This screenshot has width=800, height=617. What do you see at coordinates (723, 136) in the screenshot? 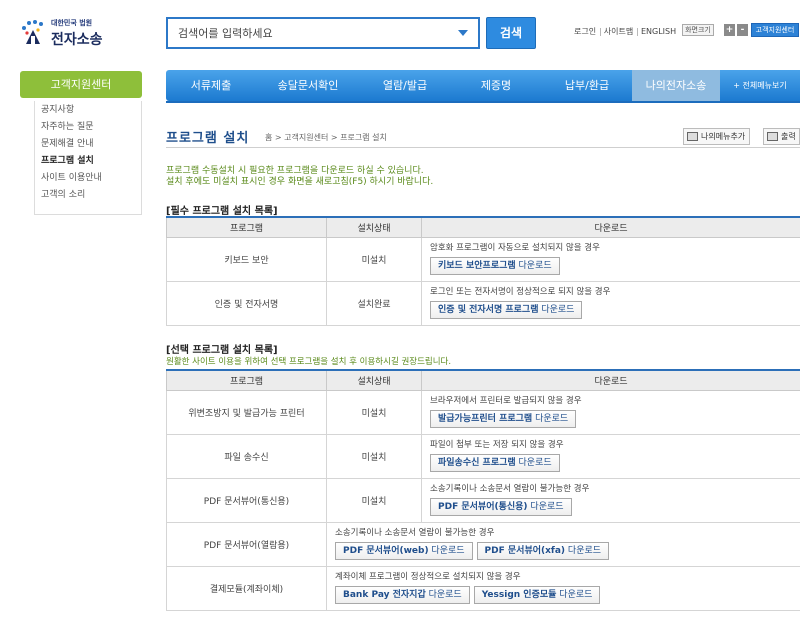
I see `add-my-menu-label: 나의메뉴추가` at bounding box center [723, 136].